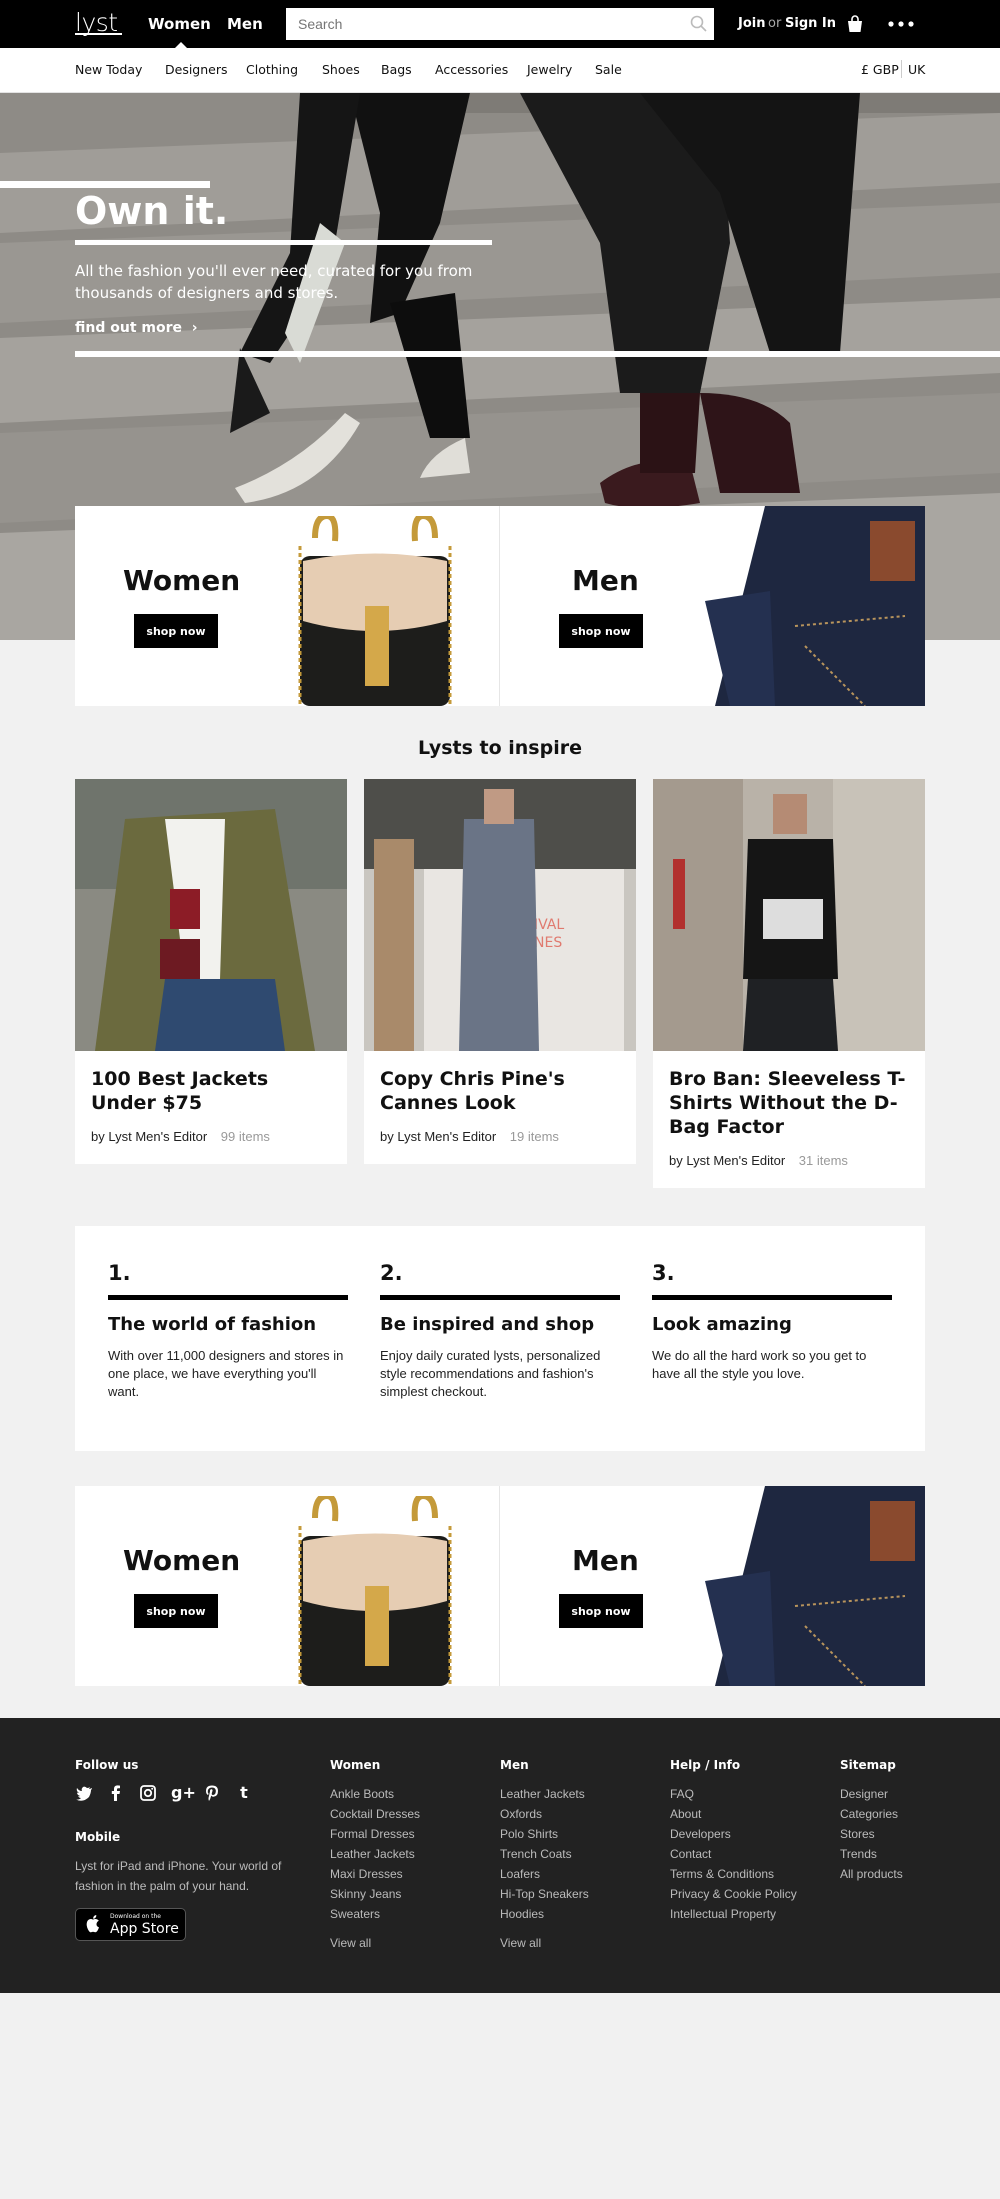 The width and height of the screenshot is (1000, 2199). I want to click on footer-women-link: Maxi Dresses, so click(375, 1874).